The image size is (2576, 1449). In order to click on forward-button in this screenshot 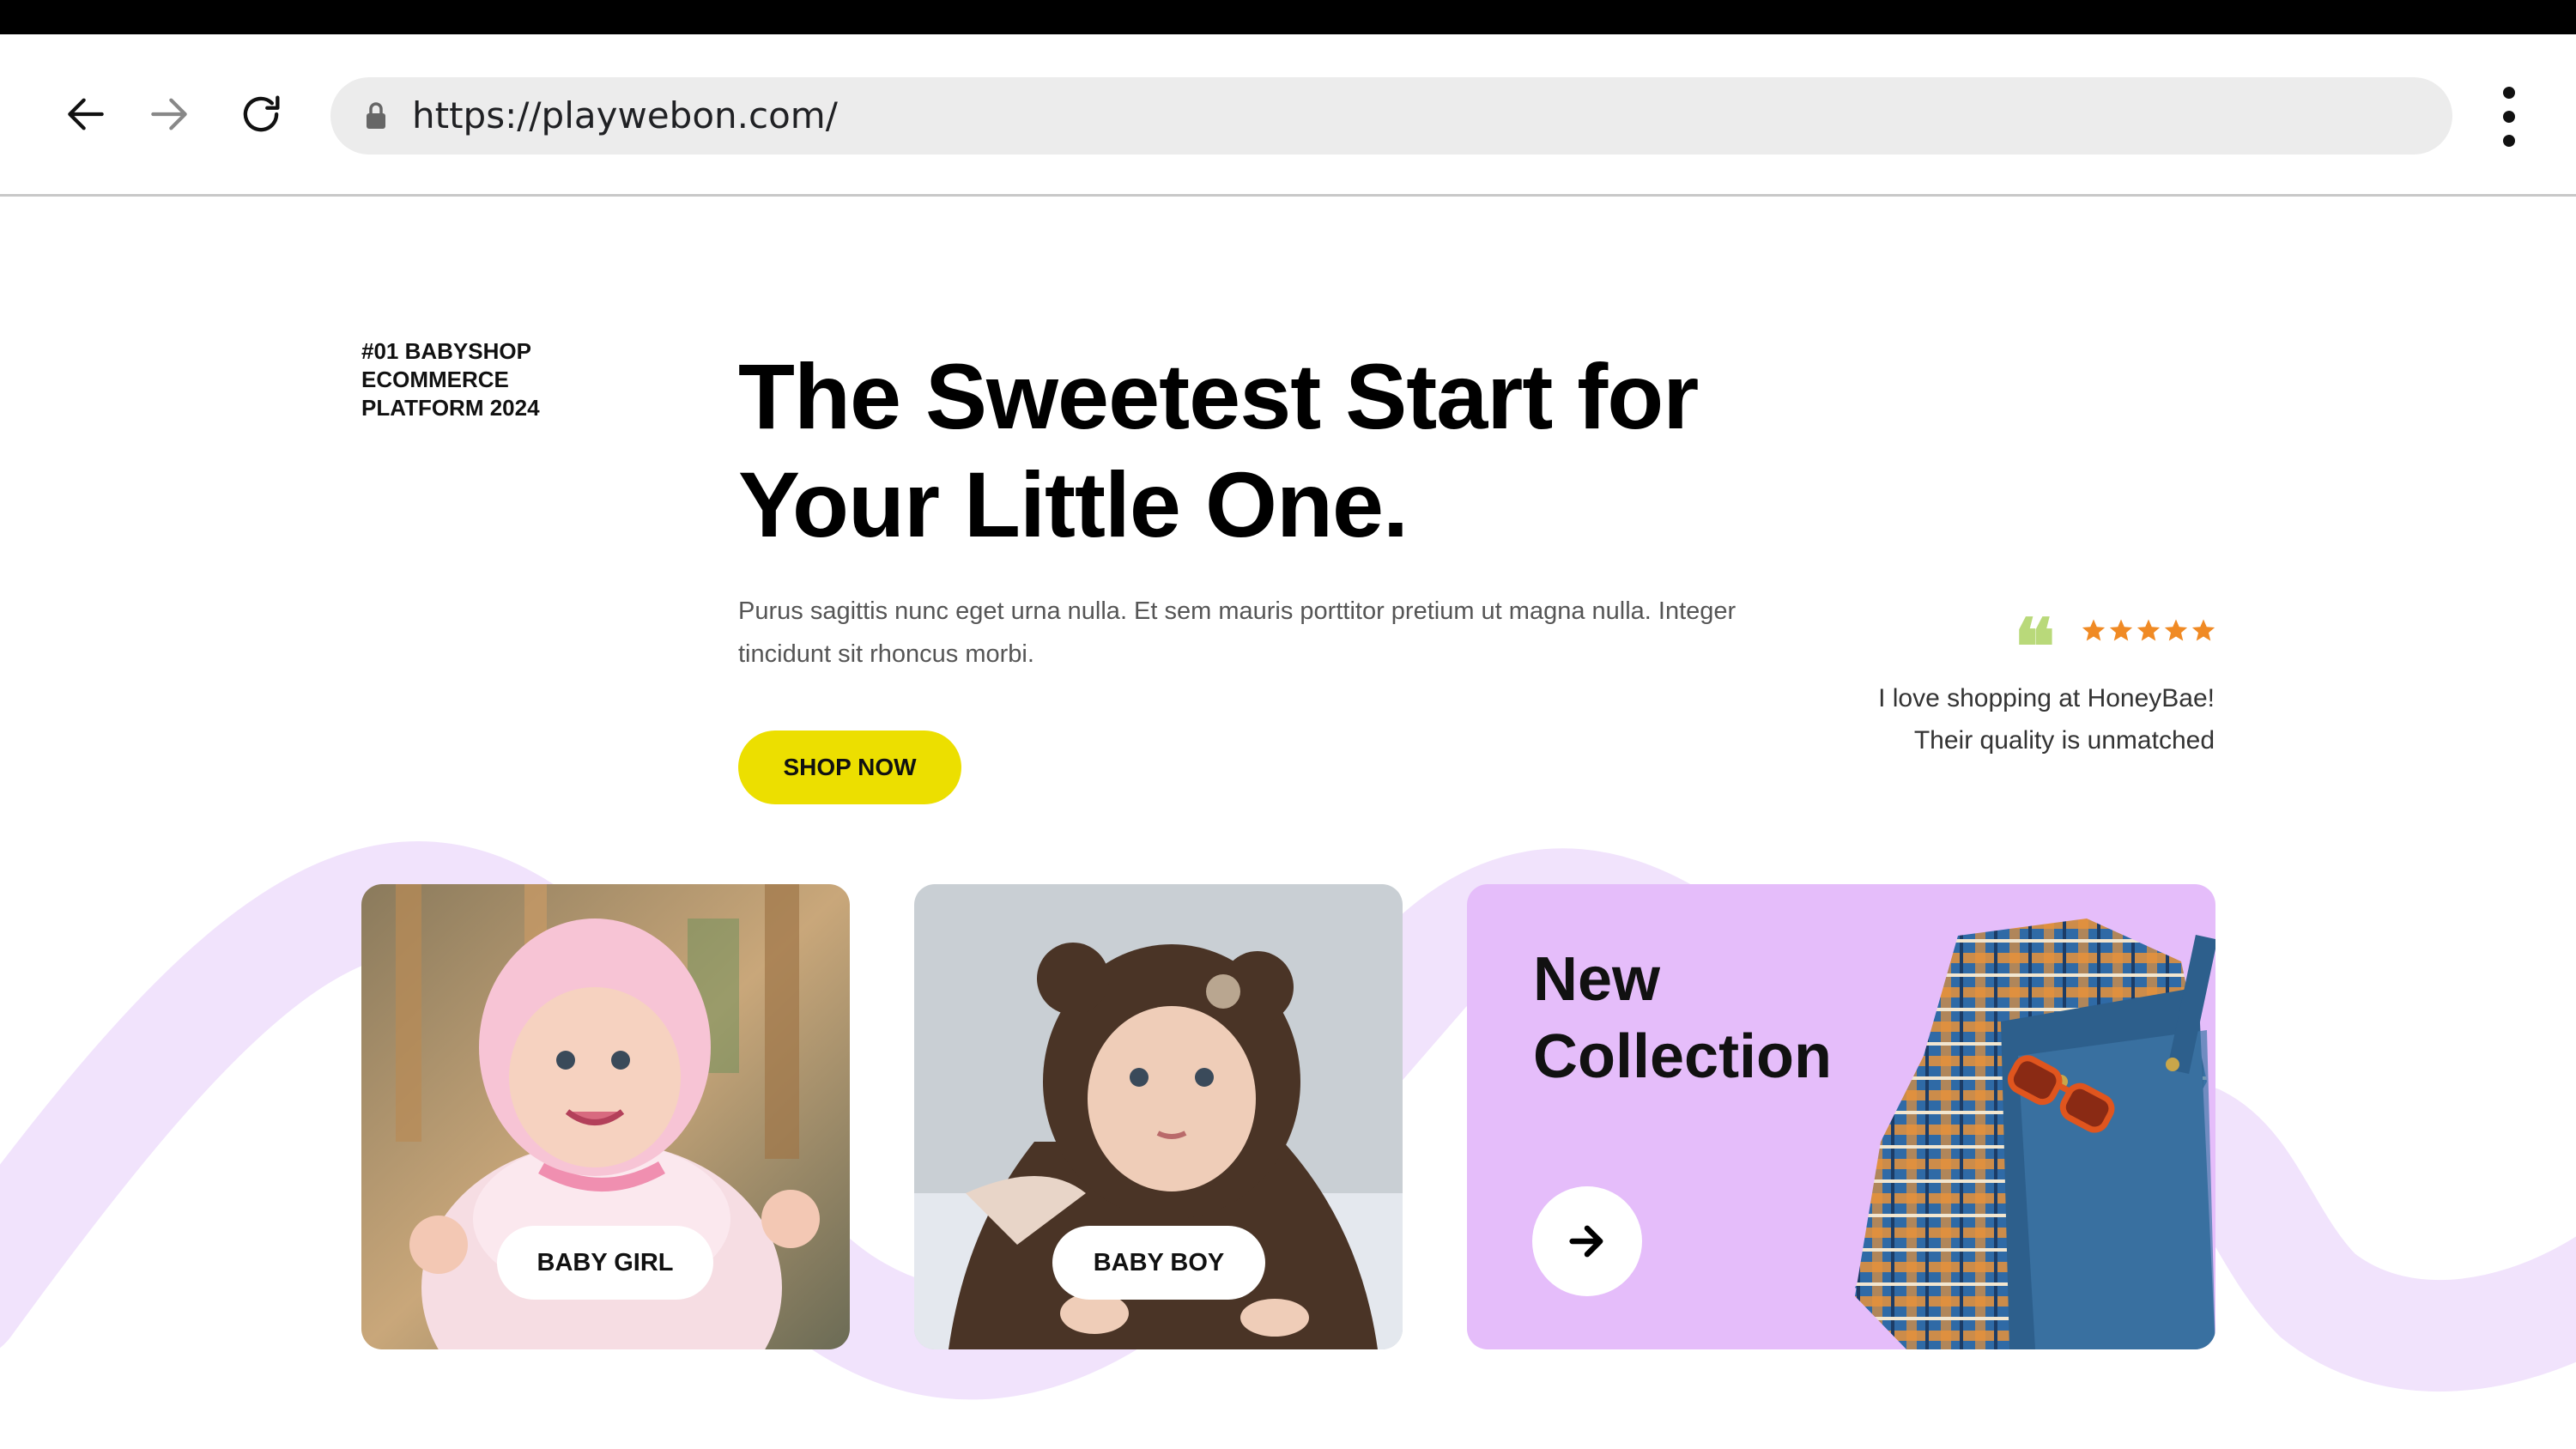, I will do `click(169, 114)`.